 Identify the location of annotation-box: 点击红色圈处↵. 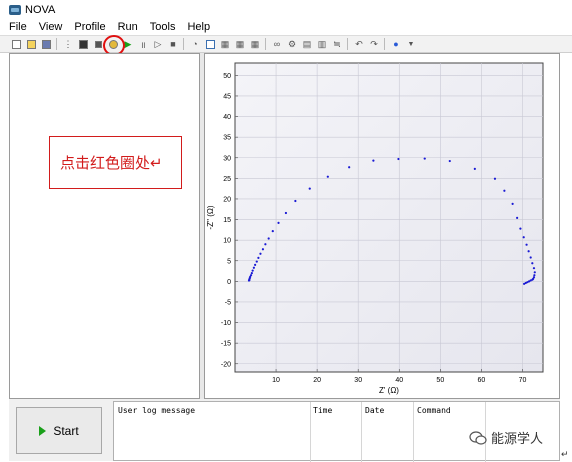
(115, 162).